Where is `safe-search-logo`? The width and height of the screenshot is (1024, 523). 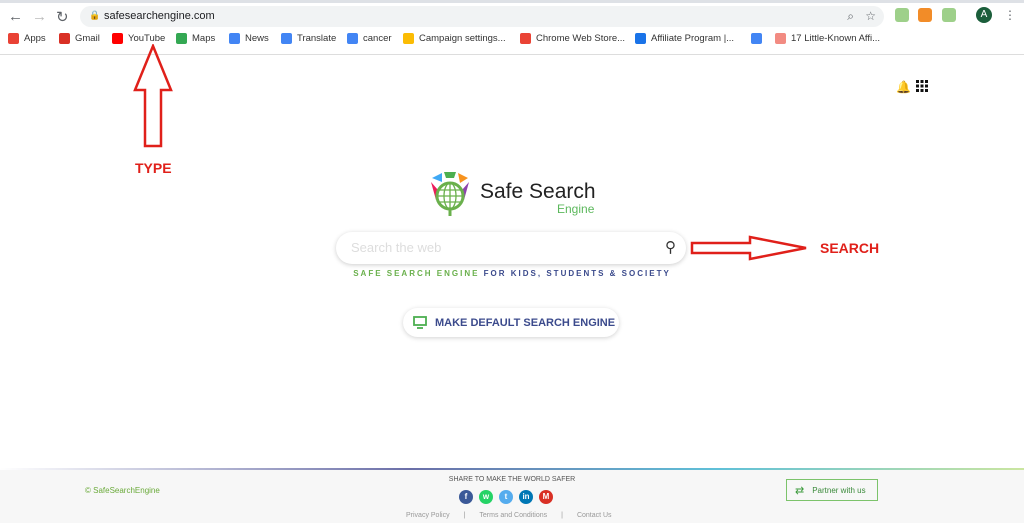
safe-search-logo is located at coordinates (450, 194).